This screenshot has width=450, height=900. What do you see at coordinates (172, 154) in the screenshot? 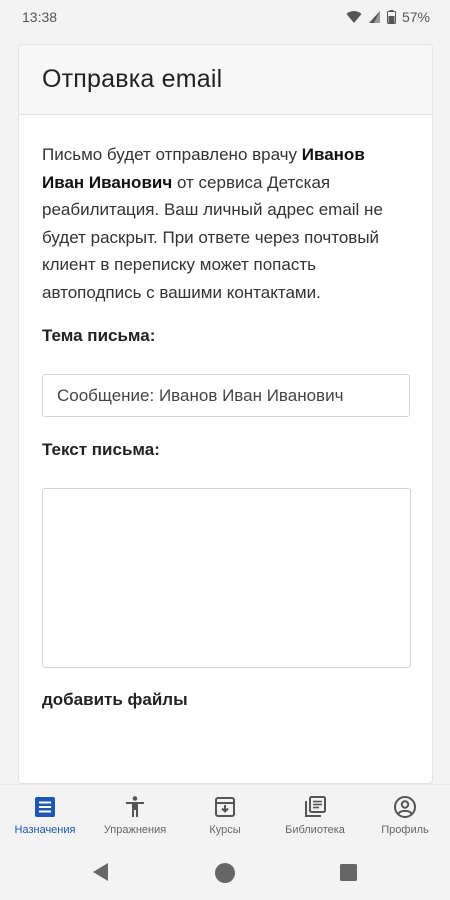
I see `intro-part1: Письмо будет отправлено врачу` at bounding box center [172, 154].